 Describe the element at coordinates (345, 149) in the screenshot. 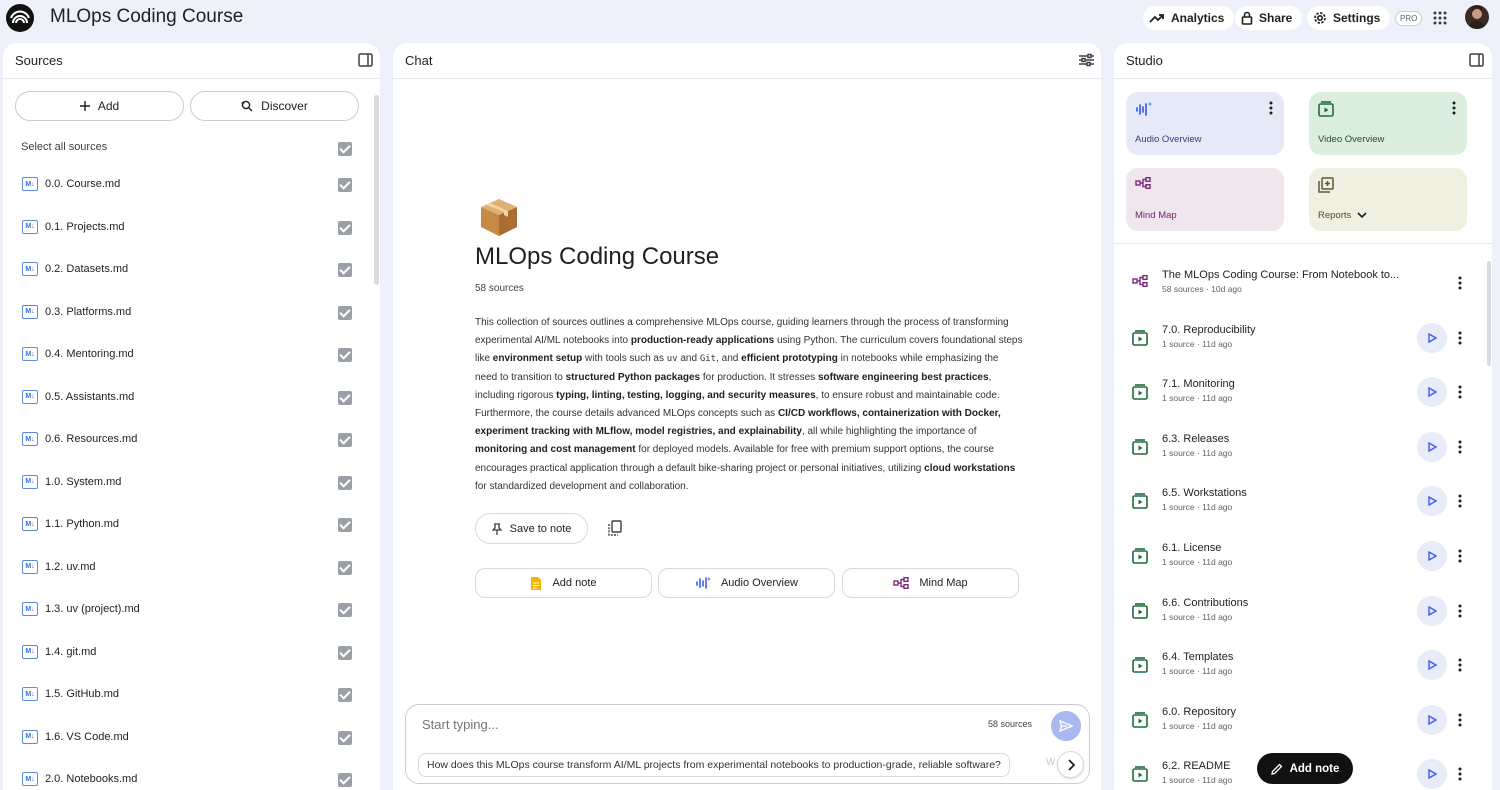

I see `select-all-checkbox` at that location.